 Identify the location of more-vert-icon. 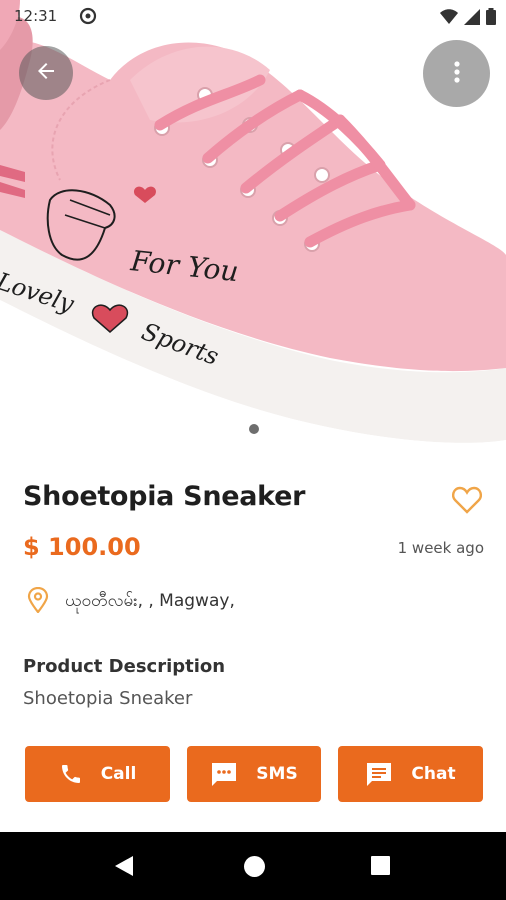
(457, 74).